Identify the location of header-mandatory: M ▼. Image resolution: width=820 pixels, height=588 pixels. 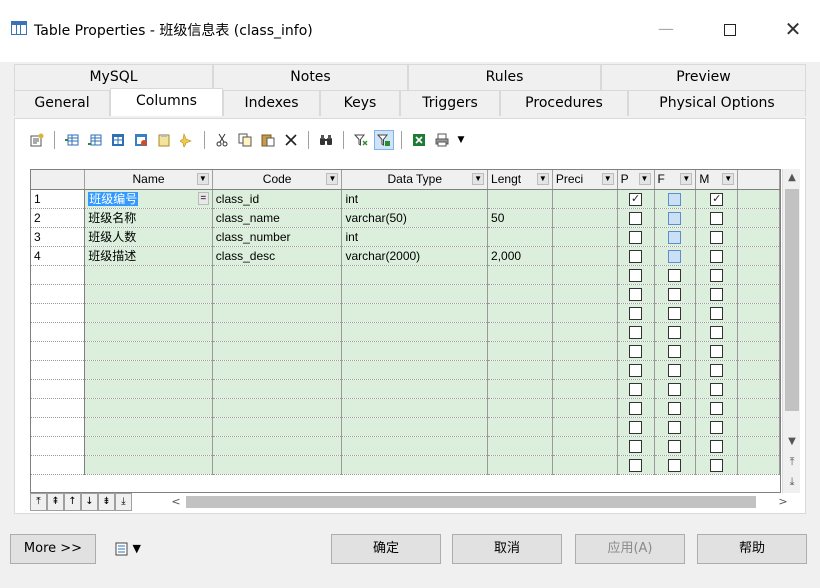
(717, 180).